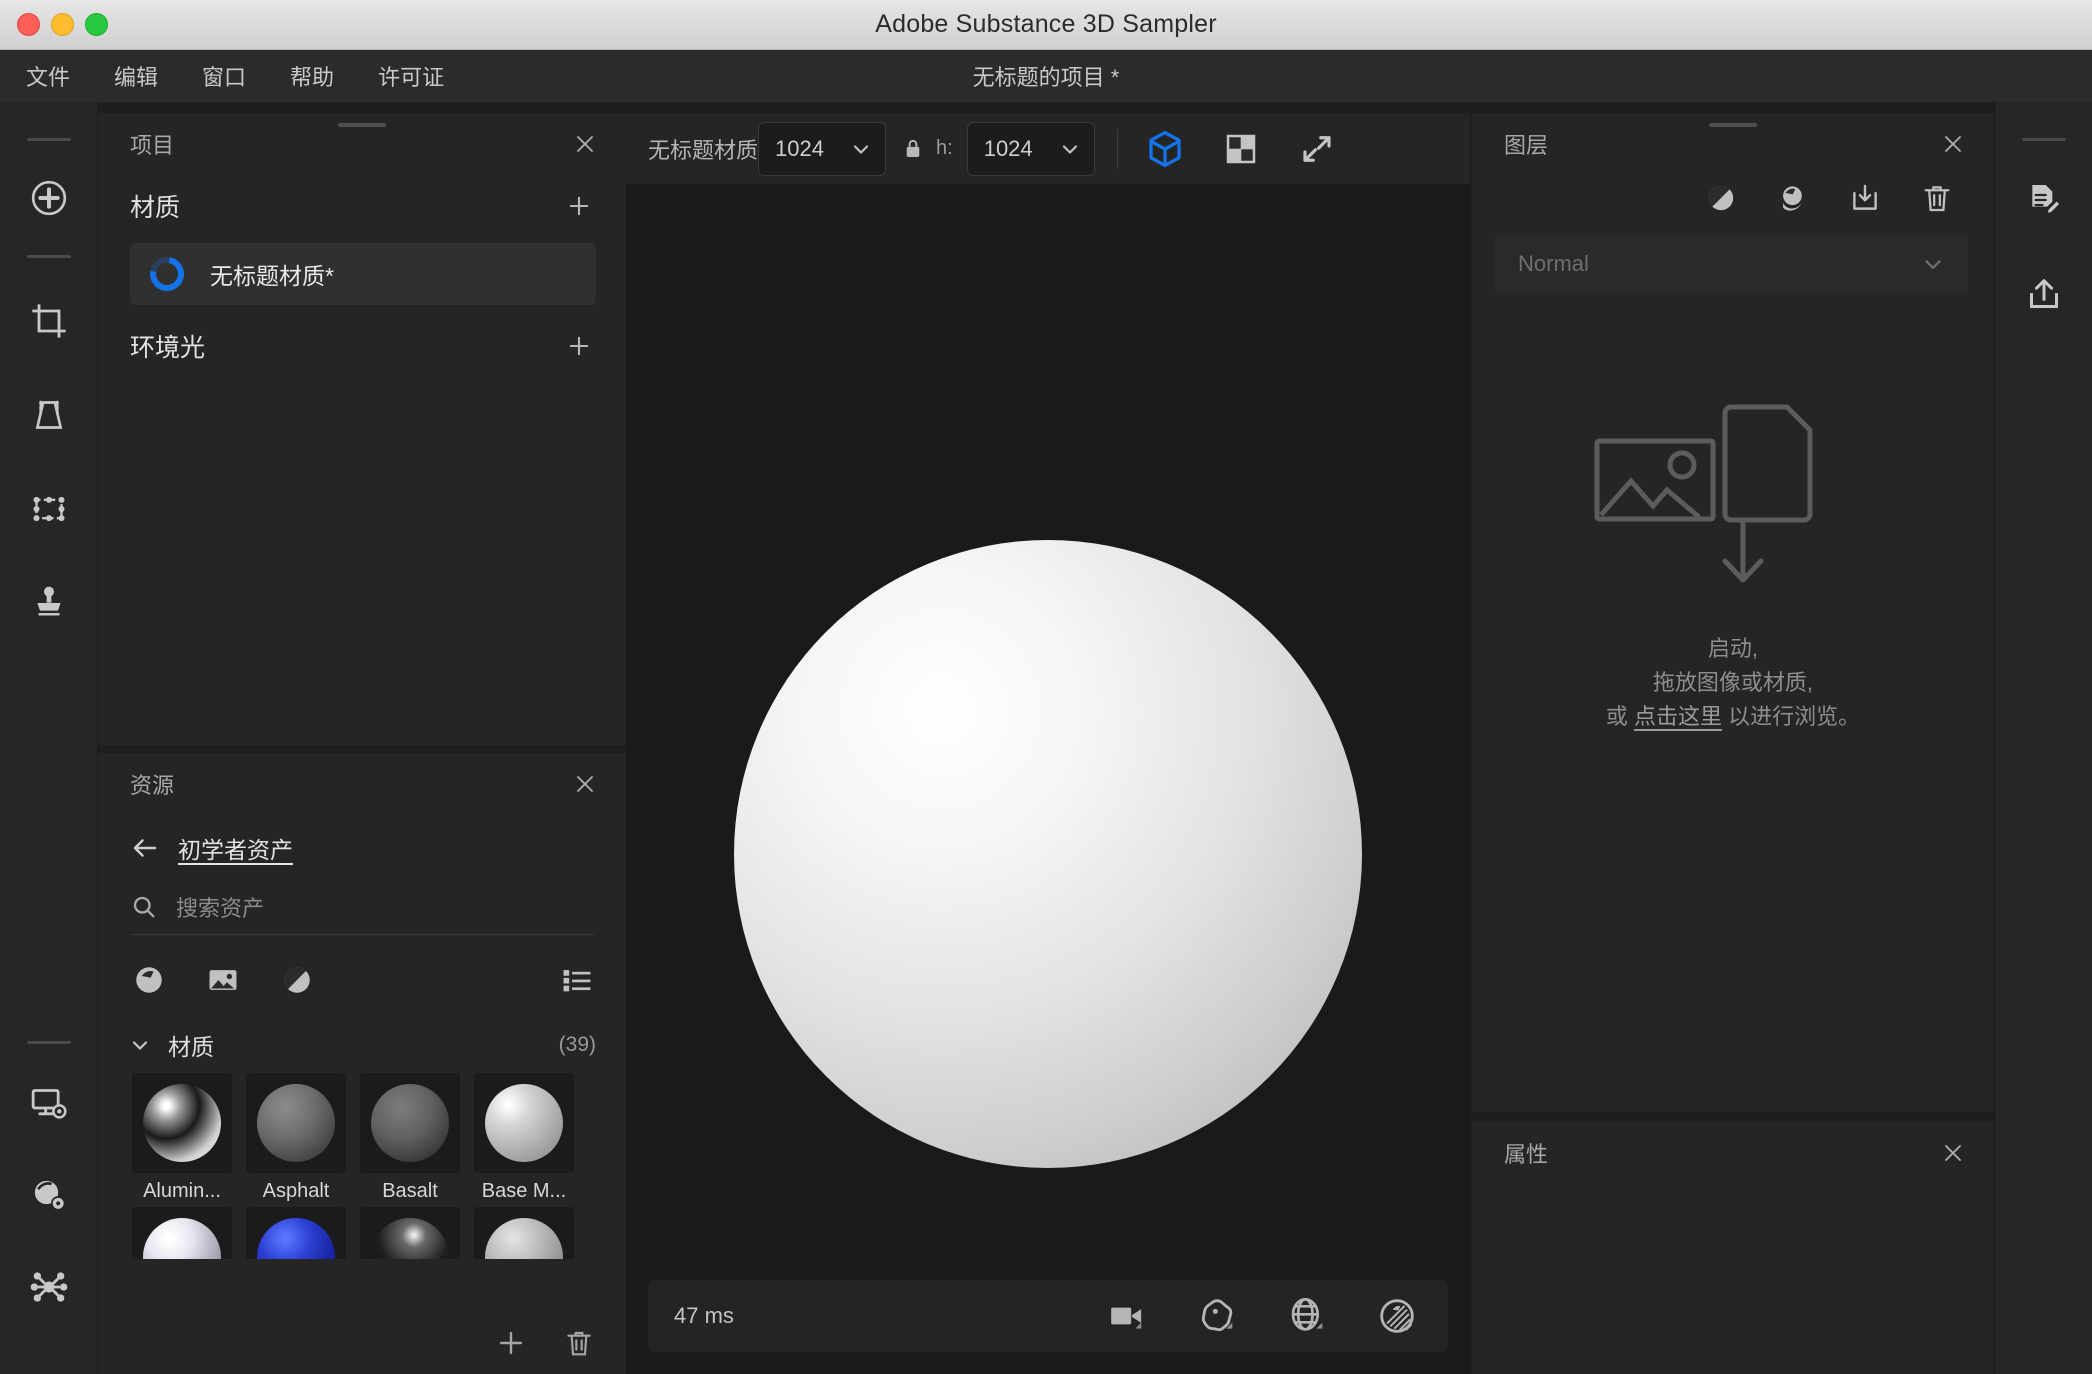 This screenshot has height=1374, width=2092. I want to click on assets-panel-header: 资源, so click(362, 784).